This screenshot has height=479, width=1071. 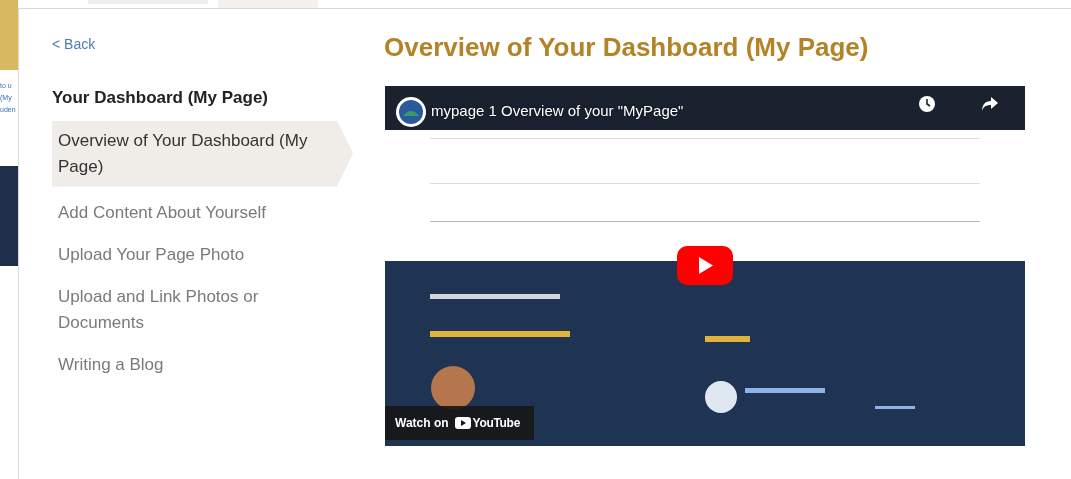 What do you see at coordinates (9, 35) in the screenshot?
I see `banner-image` at bounding box center [9, 35].